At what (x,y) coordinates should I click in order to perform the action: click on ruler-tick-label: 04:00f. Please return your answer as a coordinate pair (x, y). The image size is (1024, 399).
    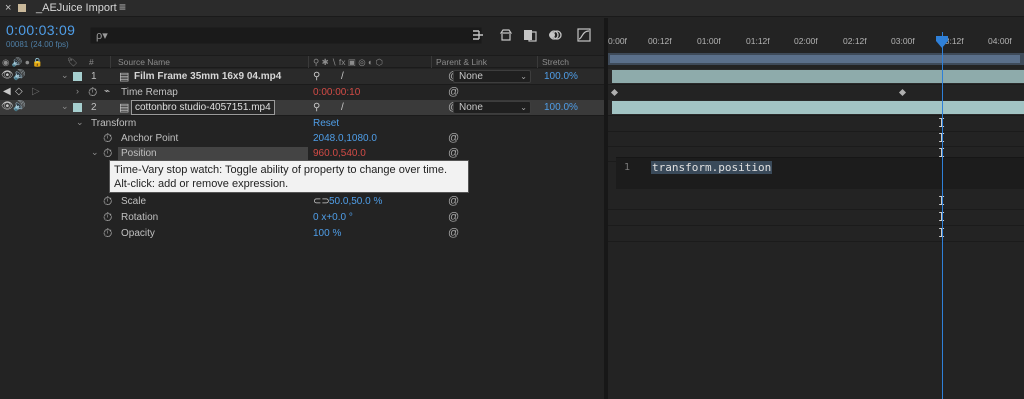
    Looking at the image, I should click on (1000, 41).